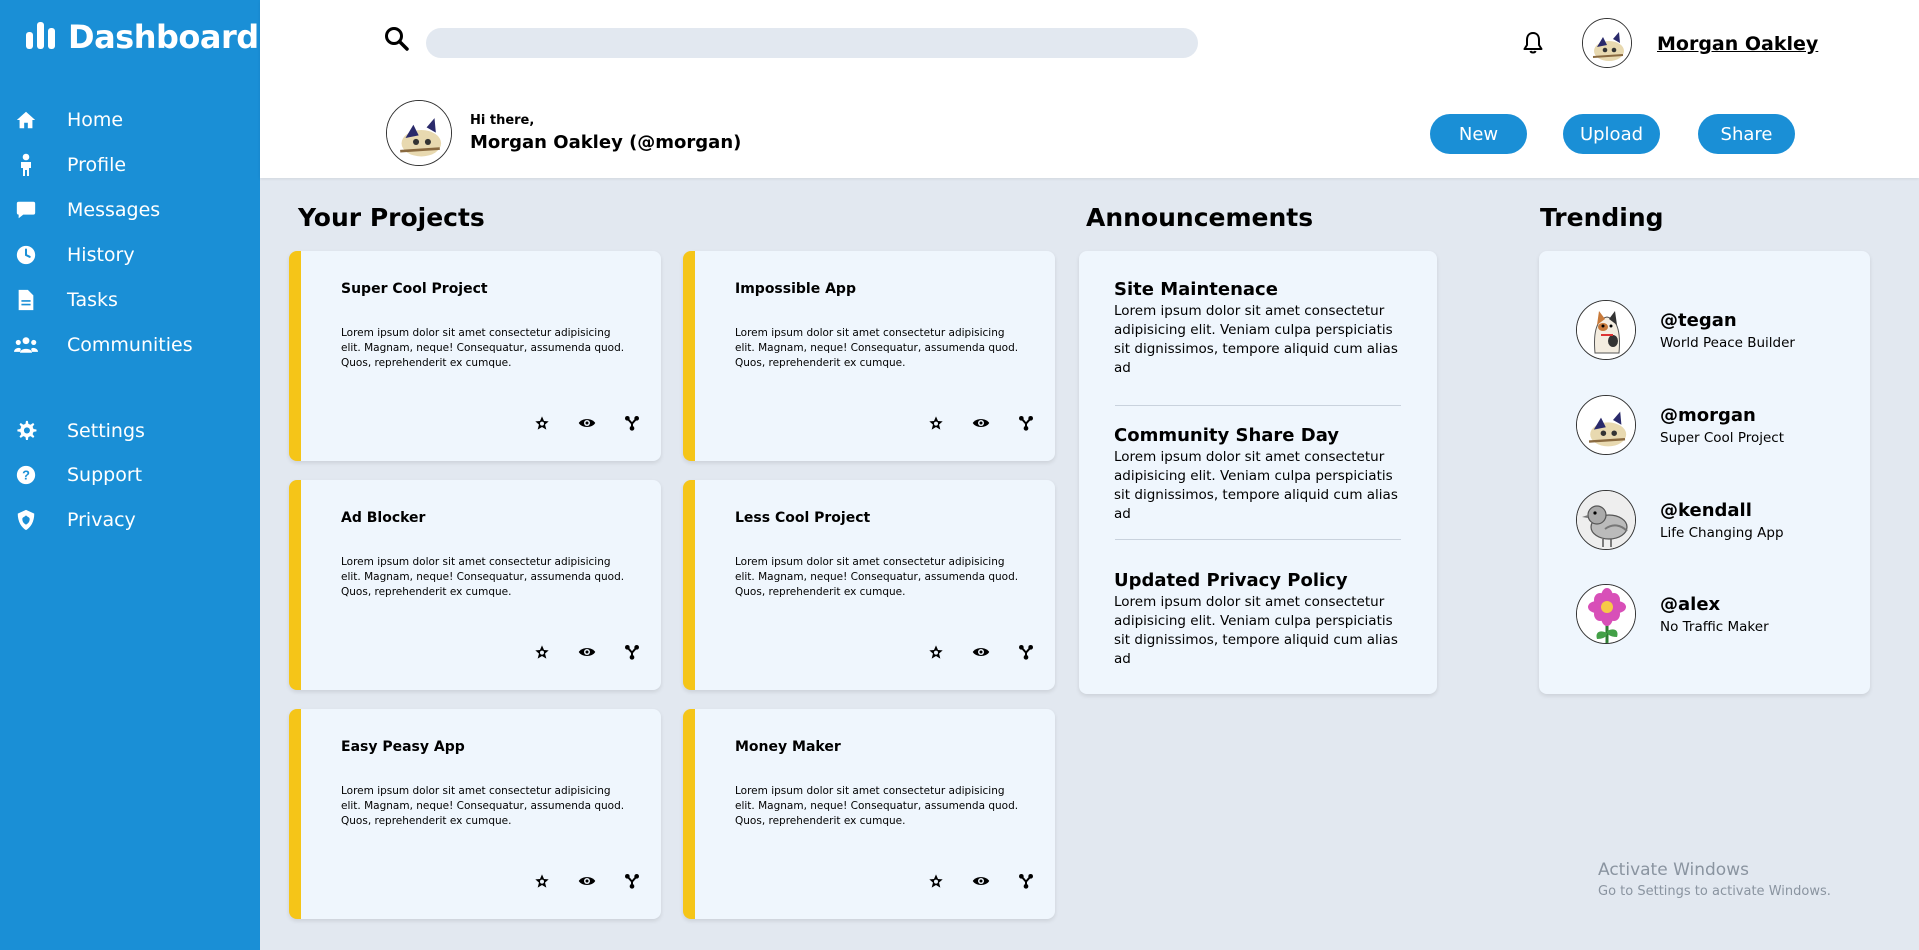  I want to click on trending-item: @tegan World Peace Builder, so click(1685, 330).